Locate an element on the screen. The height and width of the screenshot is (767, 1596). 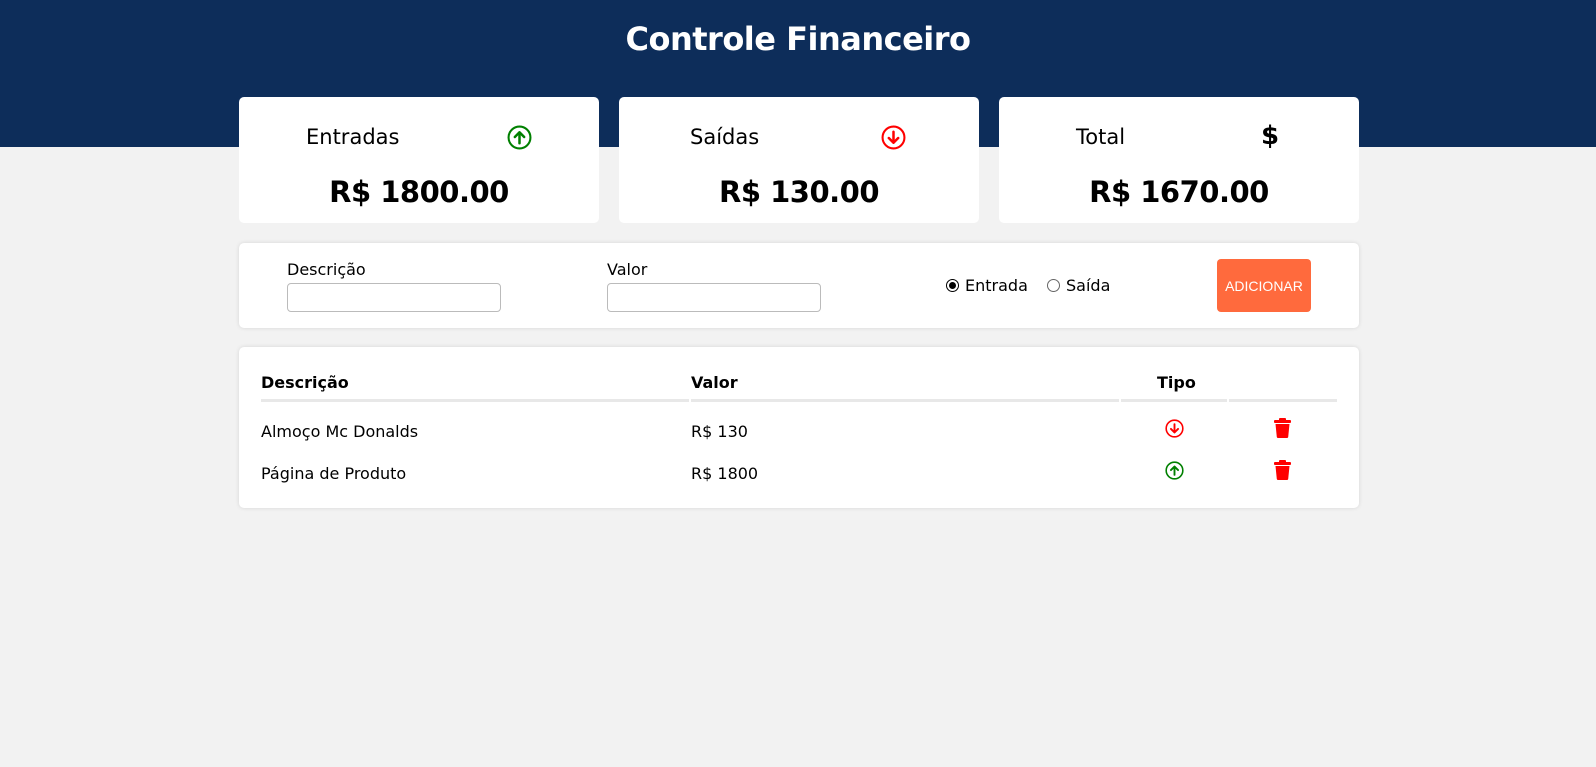
radio-selected-dot is located at coordinates (952, 285).